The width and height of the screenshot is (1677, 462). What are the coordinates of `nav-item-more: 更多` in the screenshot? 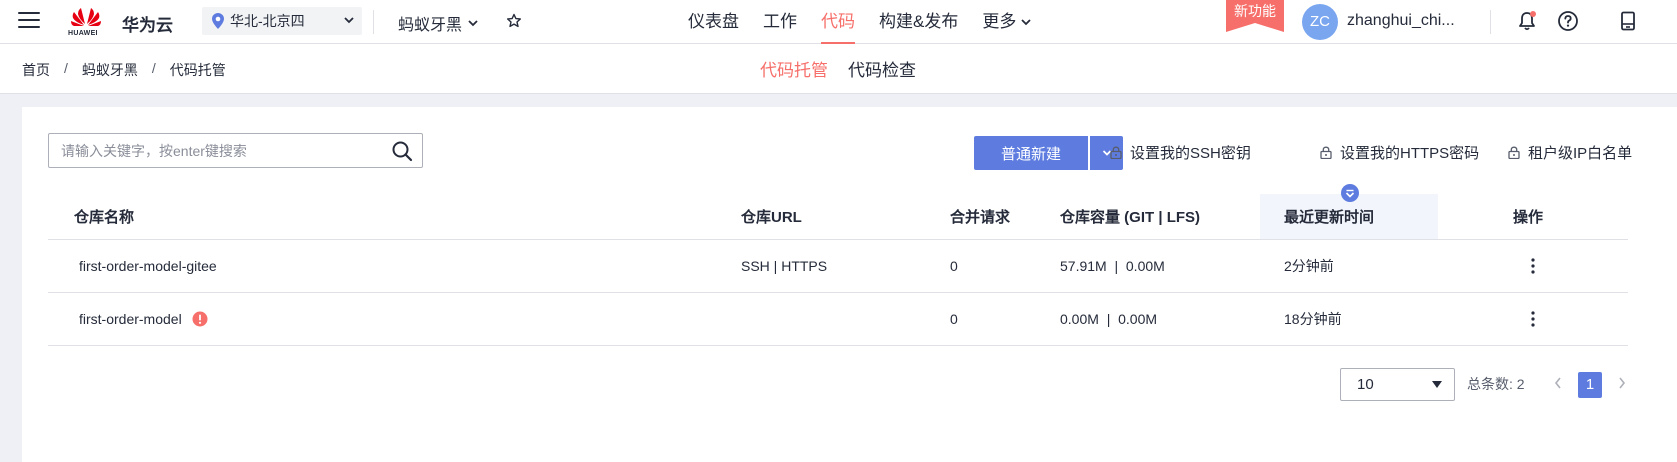 It's located at (1006, 22).